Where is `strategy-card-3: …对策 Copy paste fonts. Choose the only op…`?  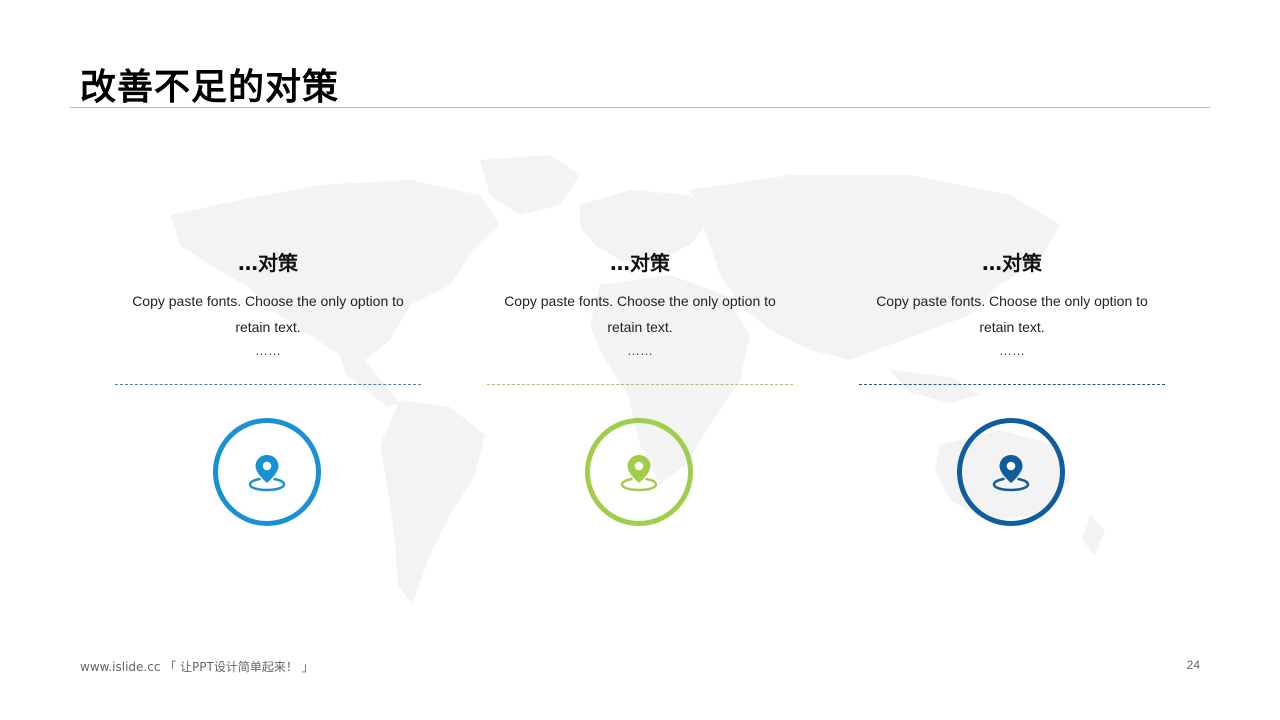
strategy-card-3: …对策 Copy paste fonts. Choose the only op… is located at coordinates (1012, 304).